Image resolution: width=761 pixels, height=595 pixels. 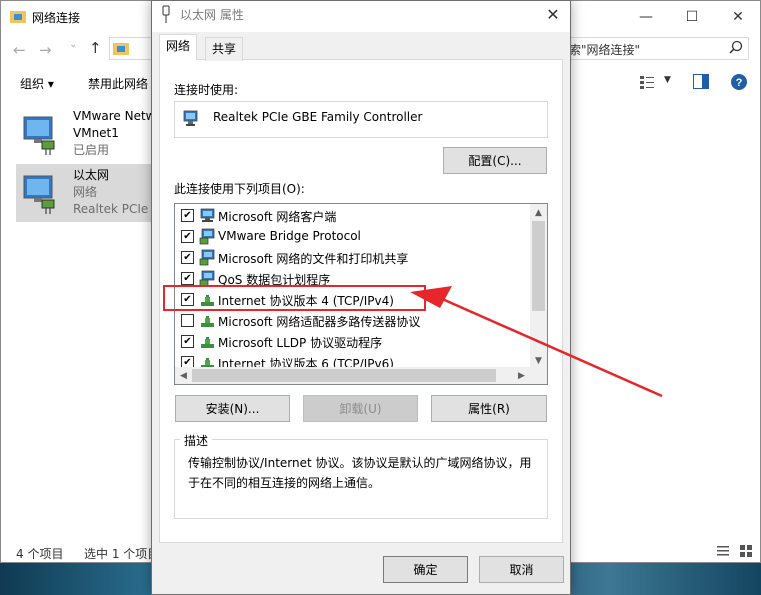 I want to click on item-label: VMware Bridge Protocol, so click(x=289, y=236).